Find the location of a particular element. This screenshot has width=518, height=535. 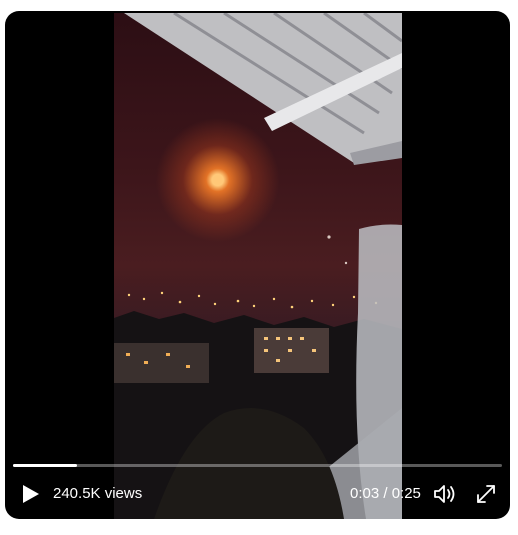

progress-bar is located at coordinates (257, 465).